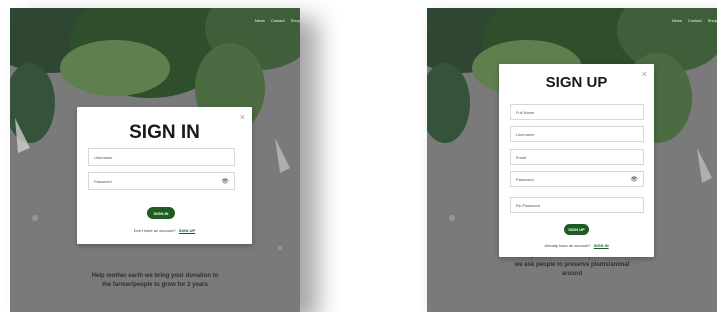 The height and width of the screenshot is (312, 717). I want to click on signup-footer: Already have an account? SIGN IN, so click(576, 245).